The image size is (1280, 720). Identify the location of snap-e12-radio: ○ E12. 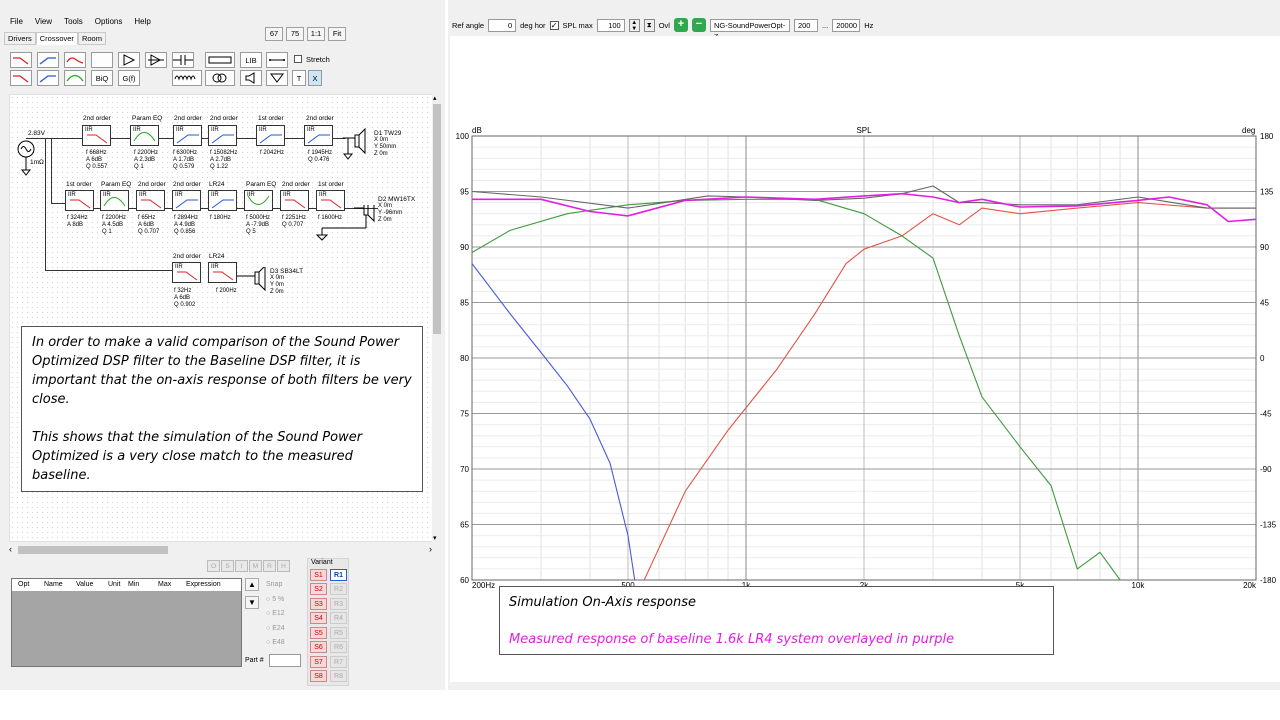
(275, 614).